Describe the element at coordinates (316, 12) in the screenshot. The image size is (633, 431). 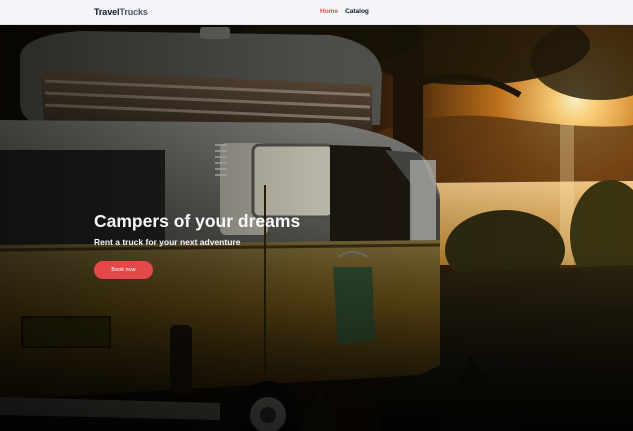
I see `site-header: TravelTrucks Home Catalog` at that location.